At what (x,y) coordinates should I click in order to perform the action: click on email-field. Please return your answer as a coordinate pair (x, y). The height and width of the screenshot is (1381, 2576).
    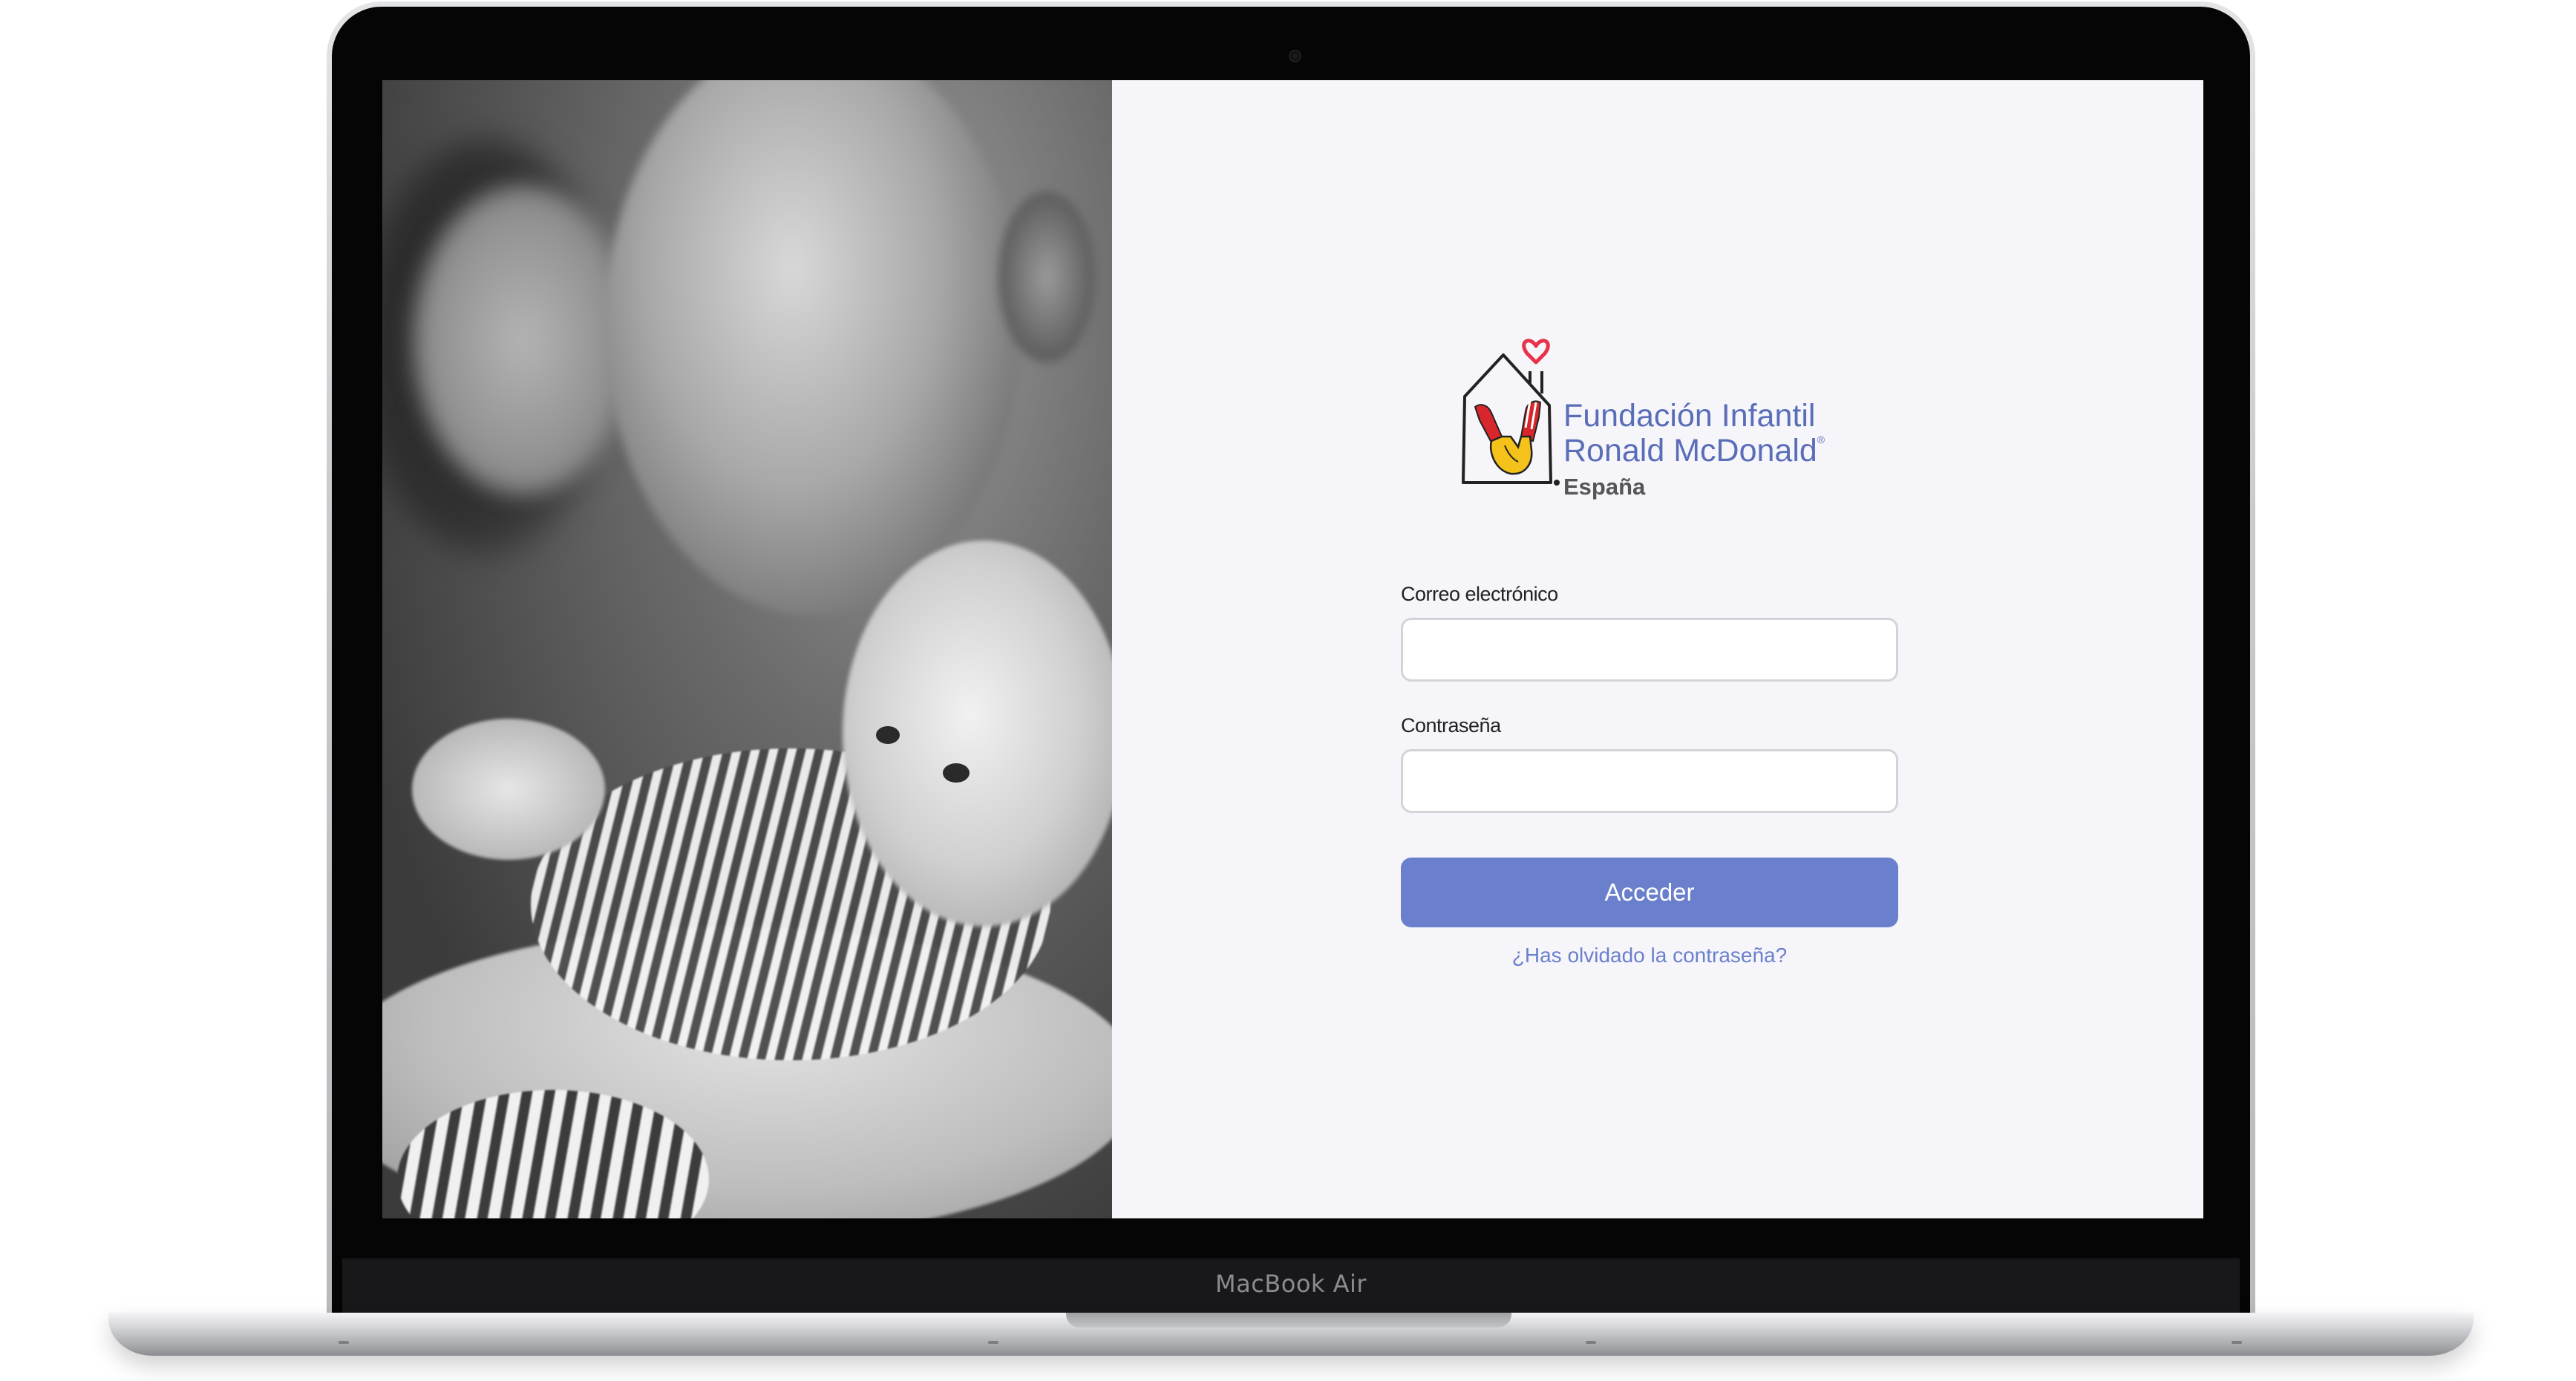
    Looking at the image, I should click on (1649, 650).